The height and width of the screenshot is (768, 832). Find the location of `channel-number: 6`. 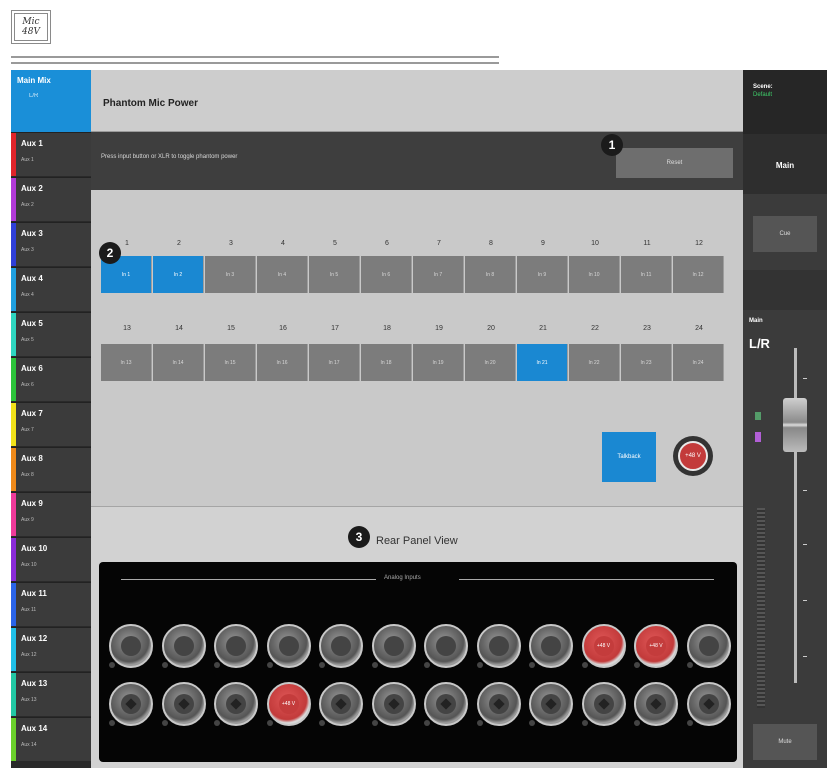

channel-number: 6 is located at coordinates (387, 243).